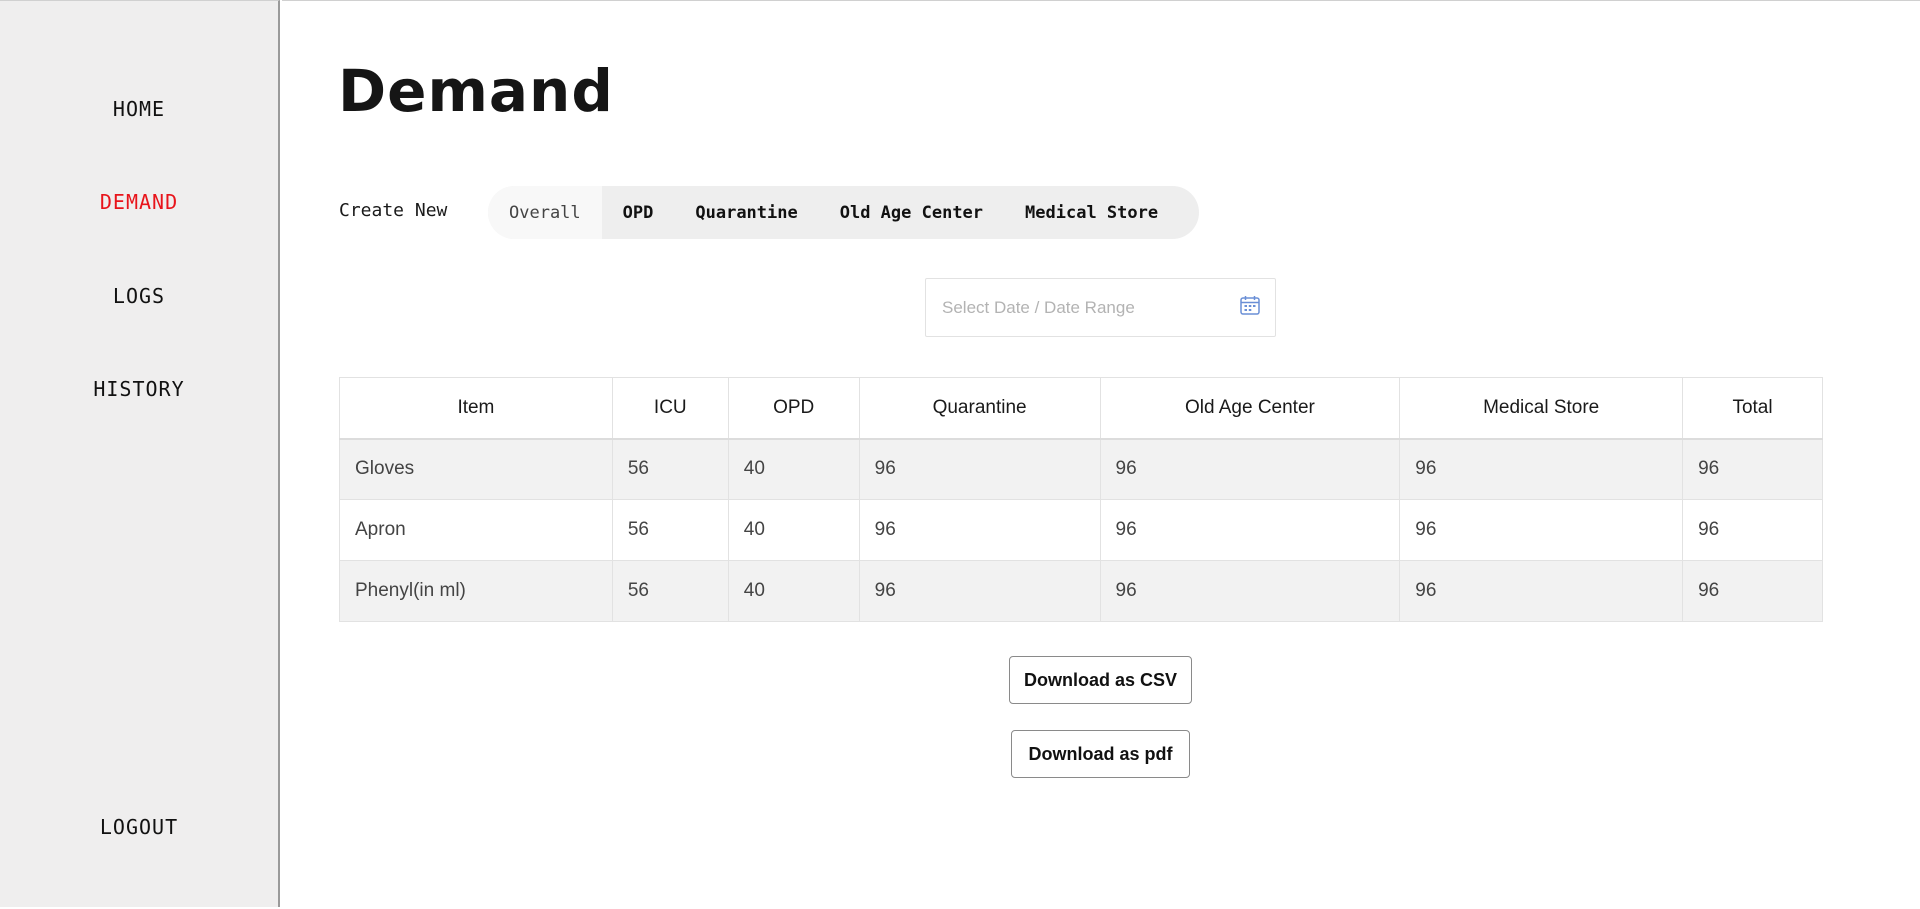  I want to click on page-title: Demand, so click(476, 91).